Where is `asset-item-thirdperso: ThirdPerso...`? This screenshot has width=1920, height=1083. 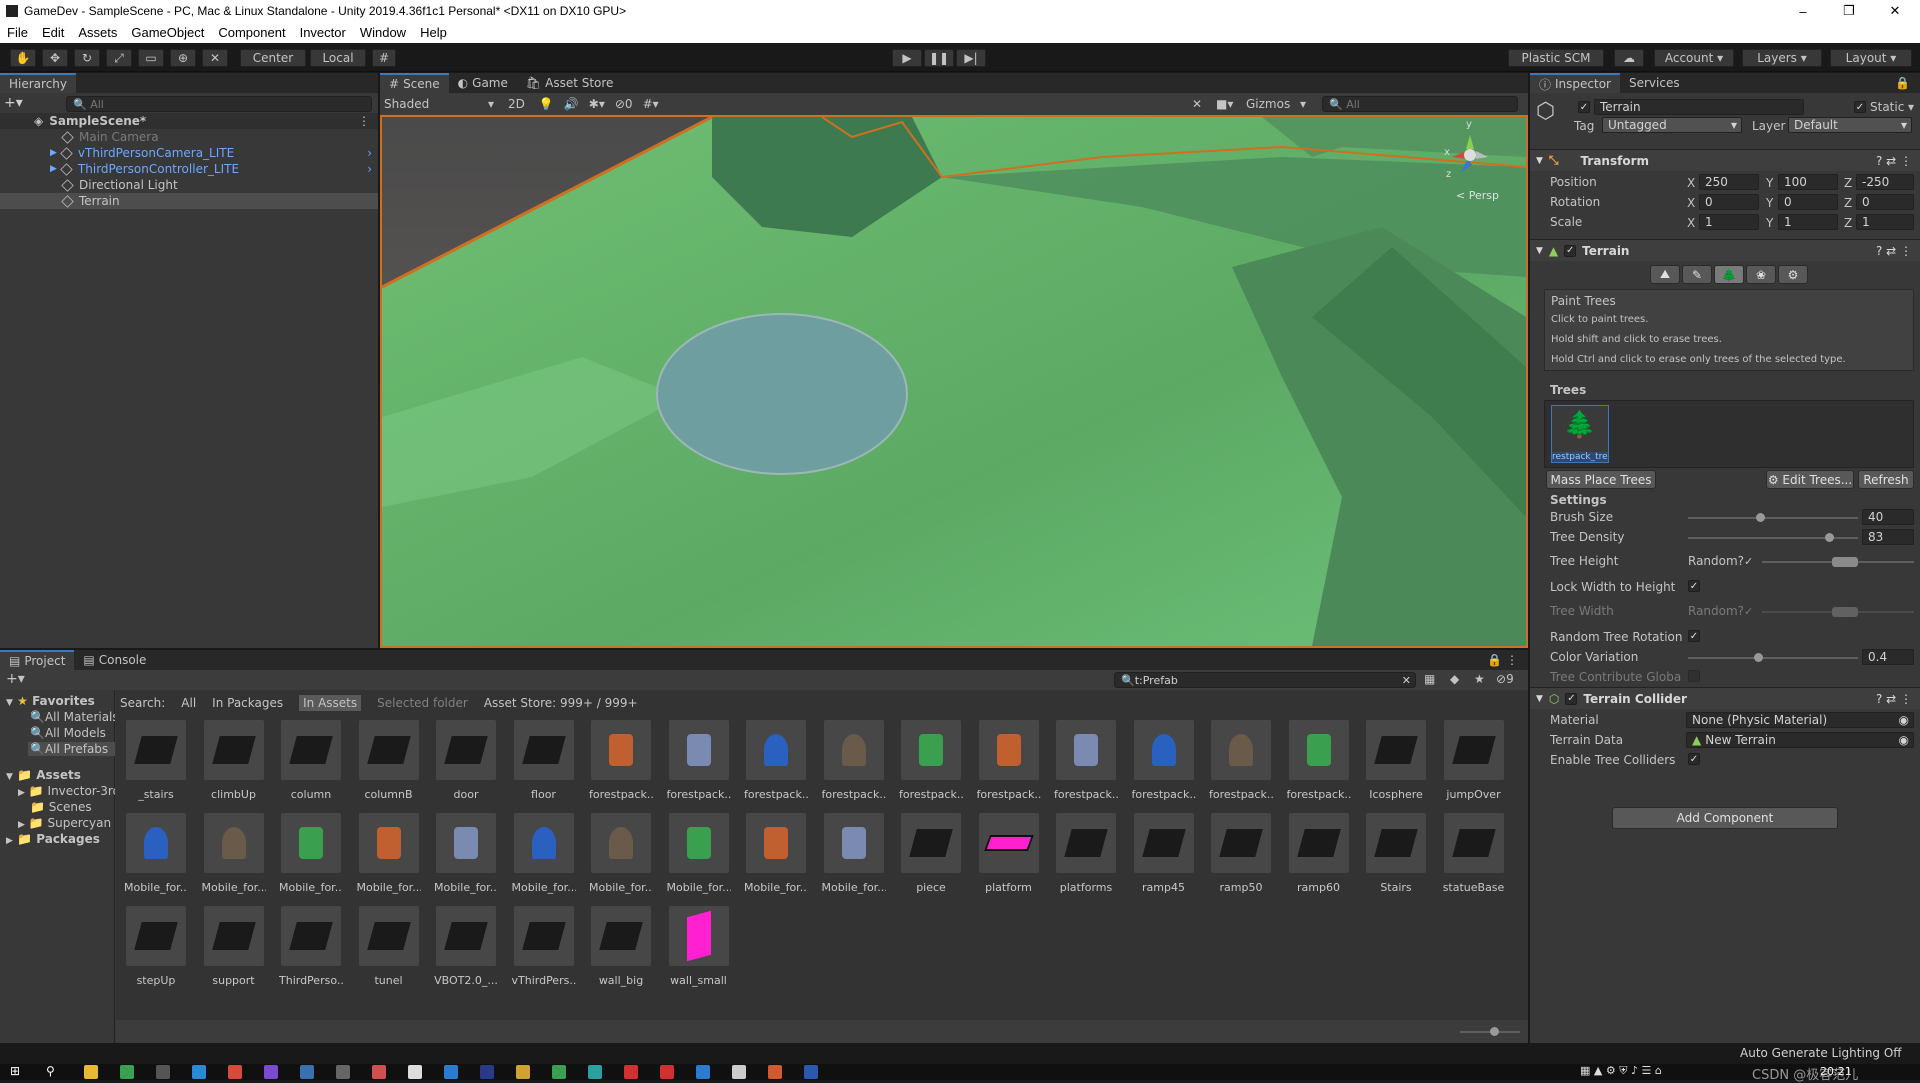 asset-item-thirdperso: ThirdPerso... is located at coordinates (311, 950).